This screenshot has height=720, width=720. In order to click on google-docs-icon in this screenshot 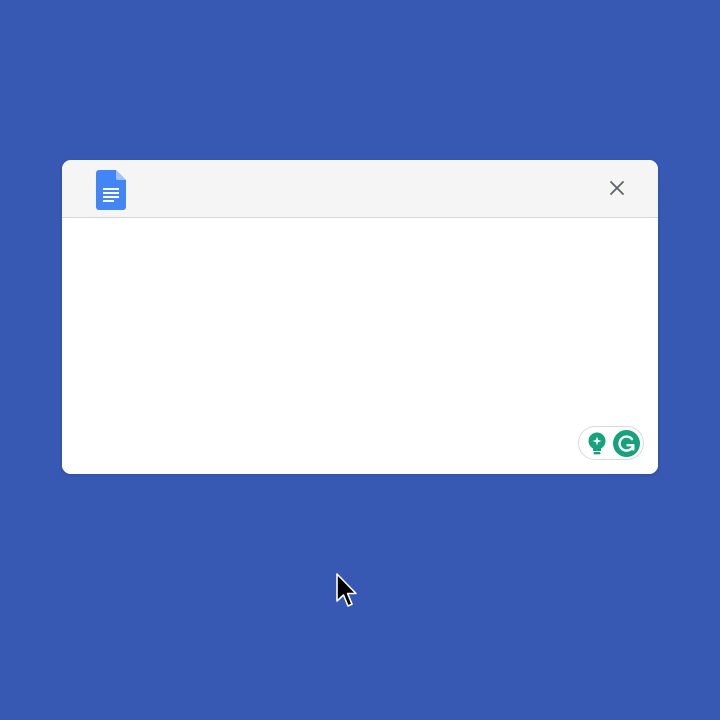, I will do `click(111, 190)`.